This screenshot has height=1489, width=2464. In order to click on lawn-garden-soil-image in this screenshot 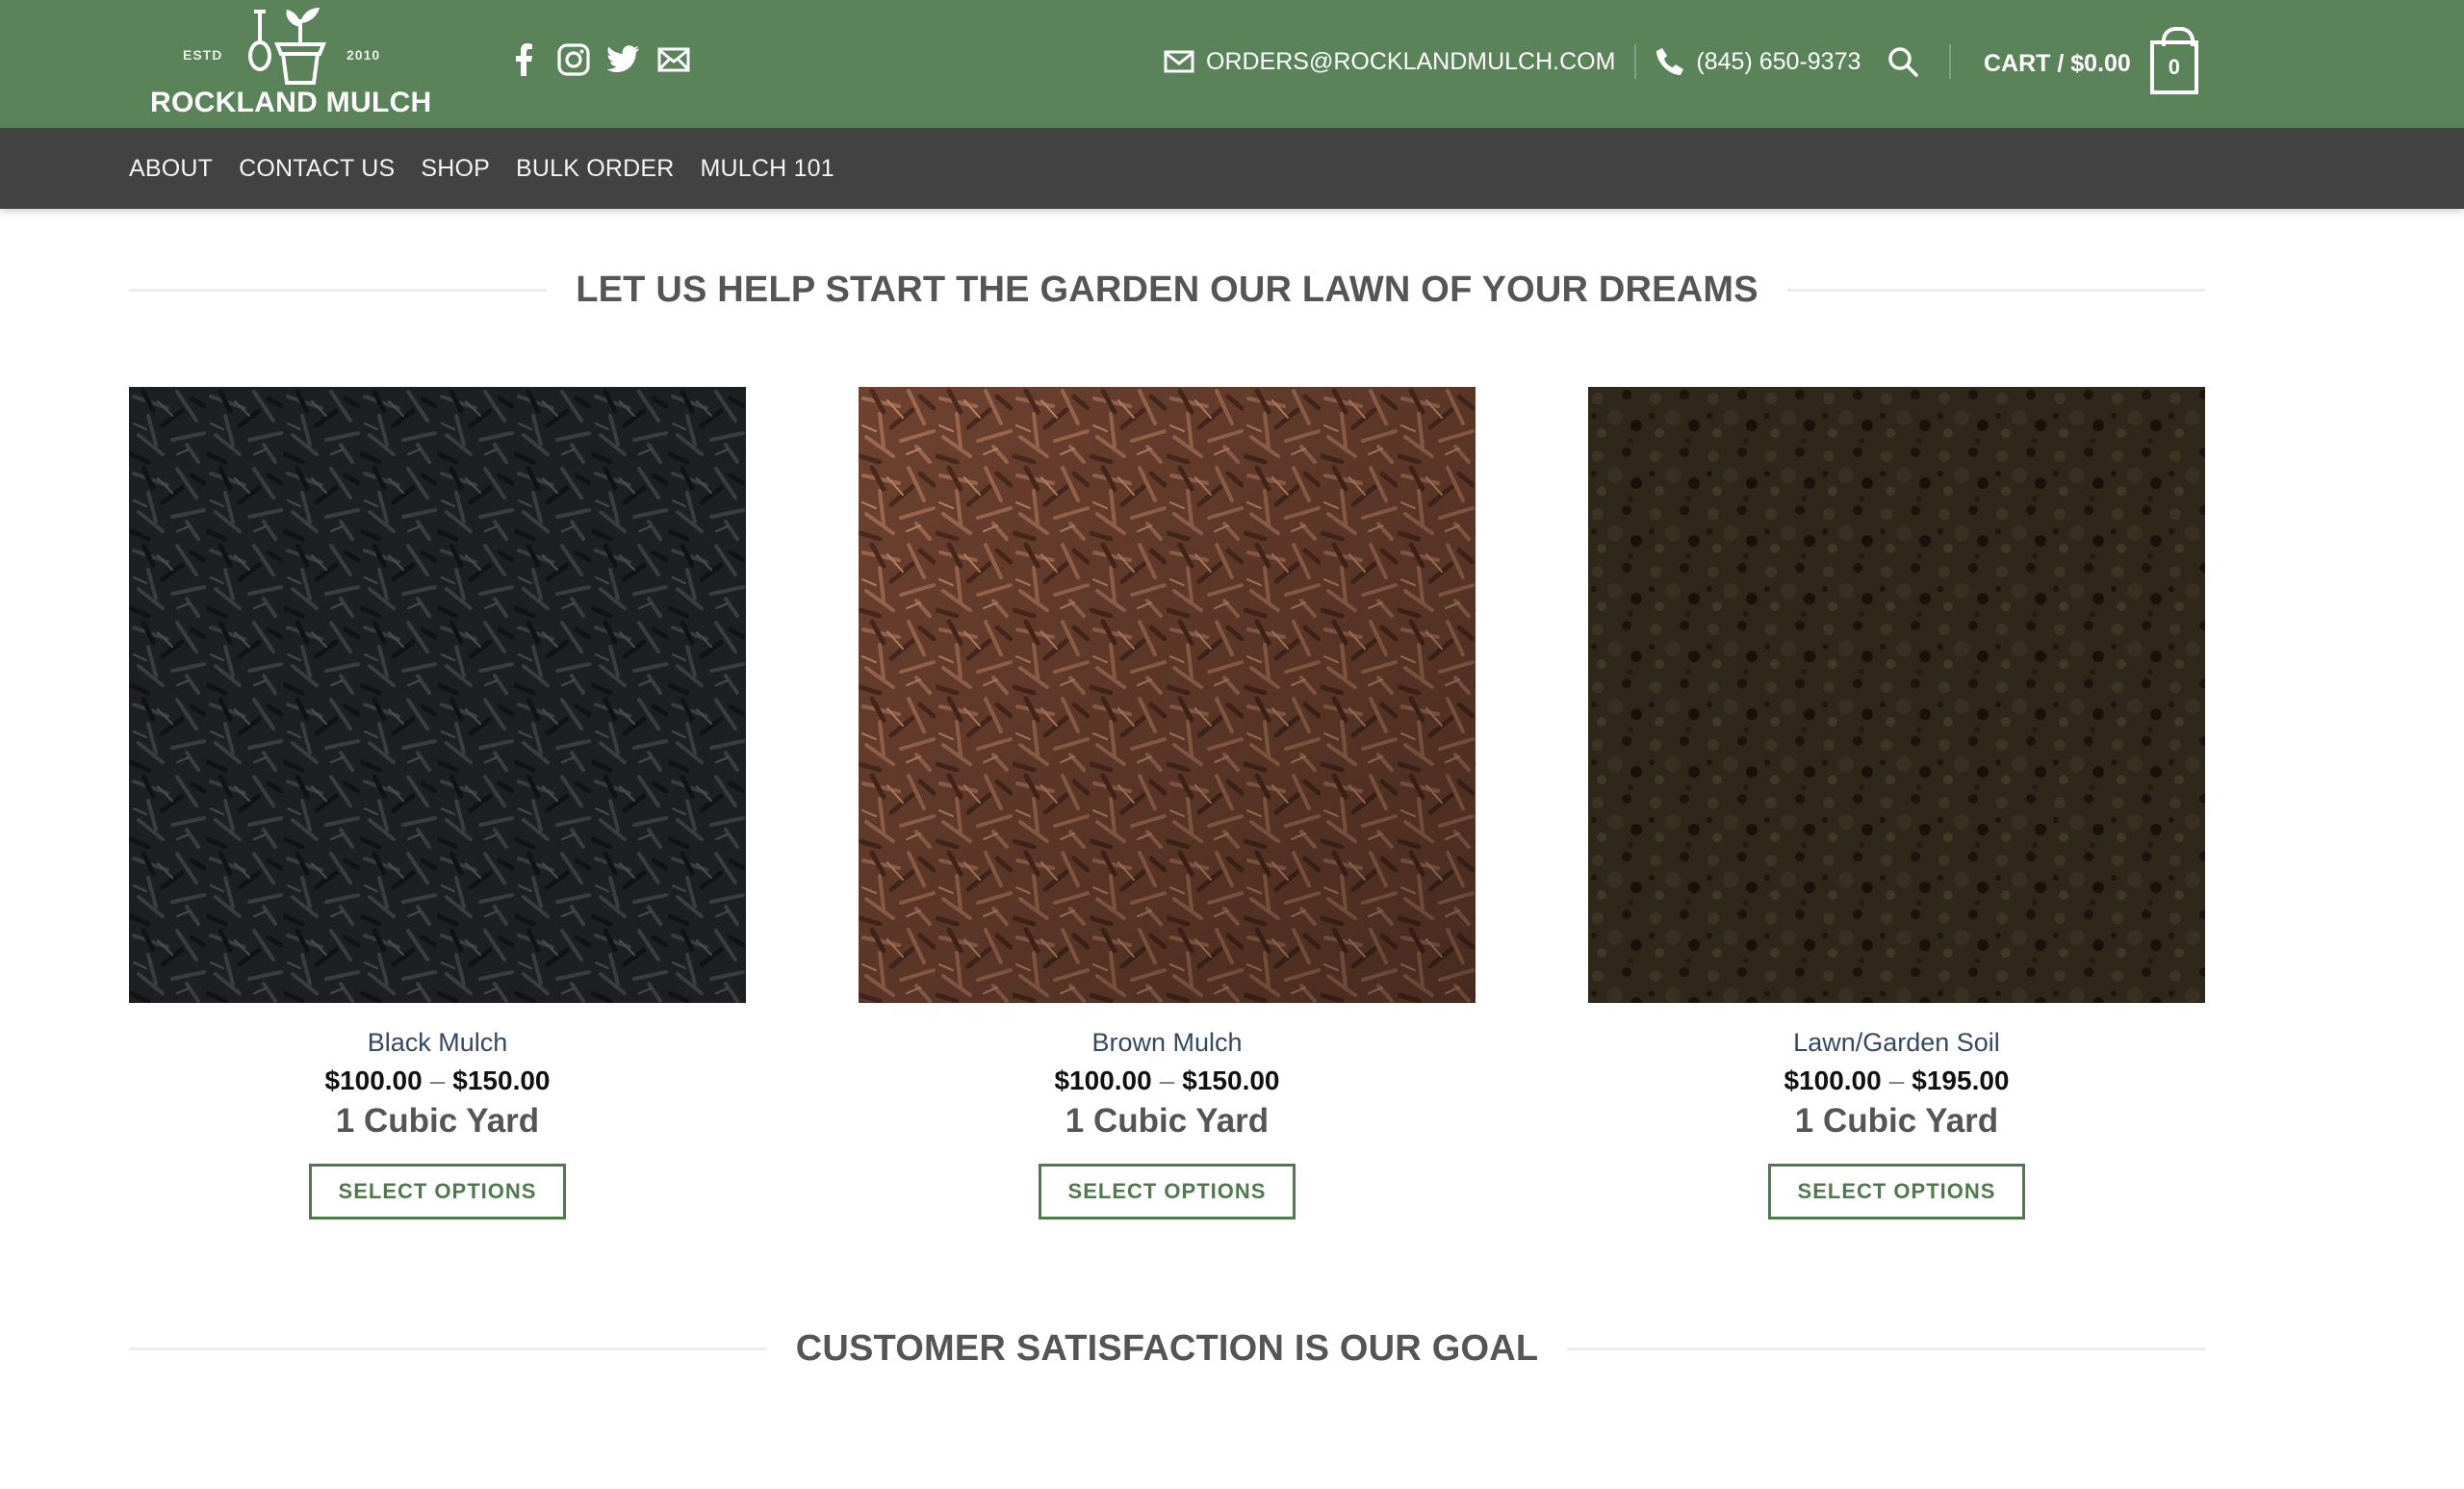, I will do `click(1896, 695)`.